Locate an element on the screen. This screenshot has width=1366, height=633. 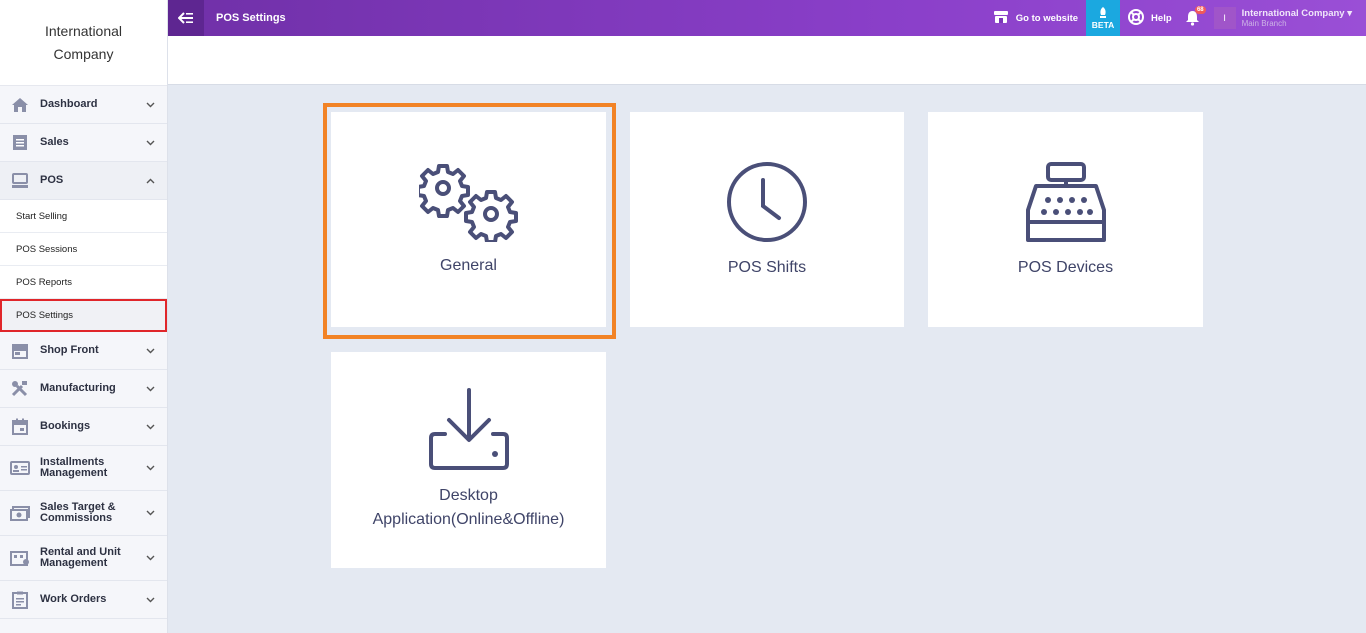
cash-register-icon is located at coordinates (1065, 201).